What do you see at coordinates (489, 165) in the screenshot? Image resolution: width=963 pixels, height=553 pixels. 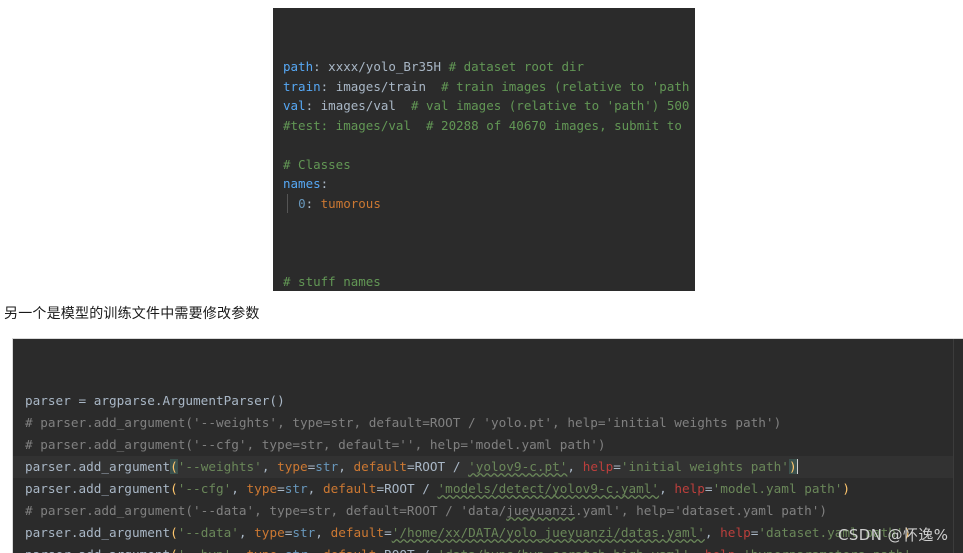 I see `yaml-line-6: # Classes` at bounding box center [489, 165].